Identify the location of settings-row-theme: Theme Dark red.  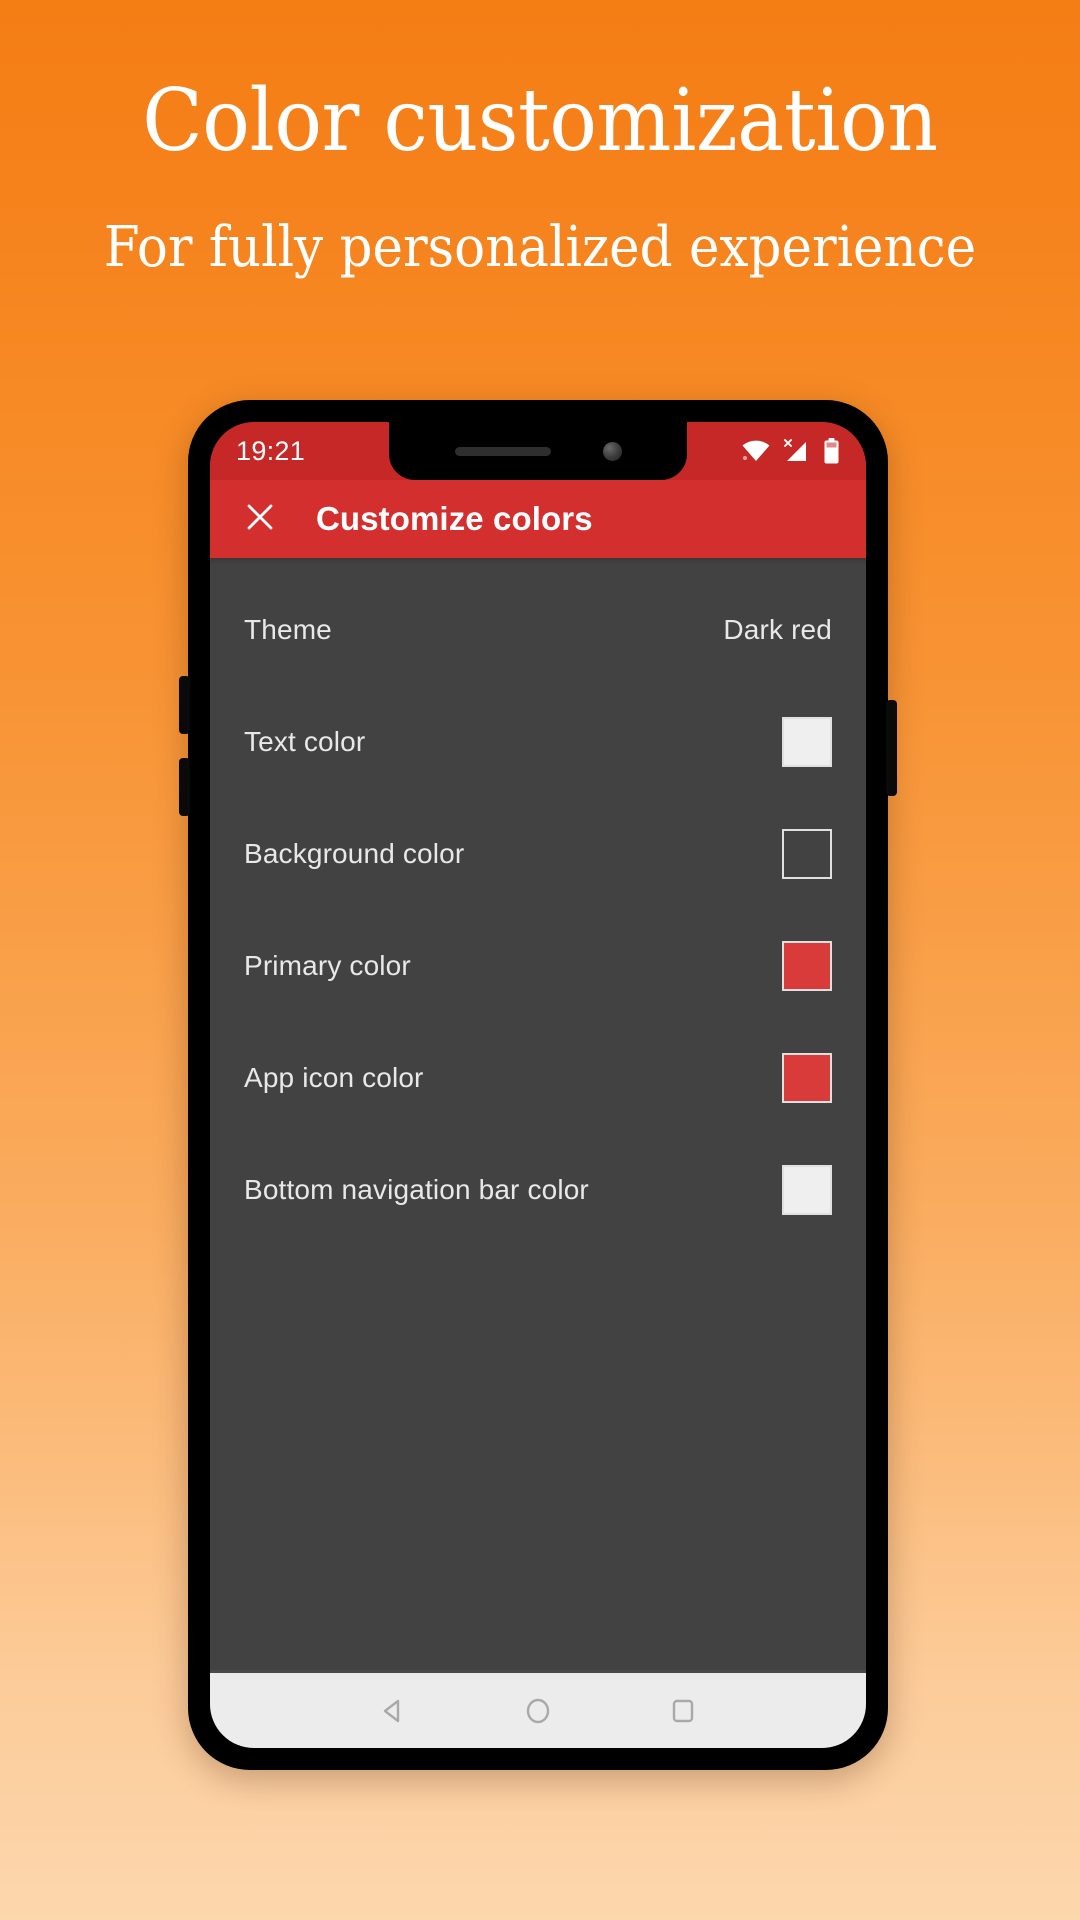
(538, 630).